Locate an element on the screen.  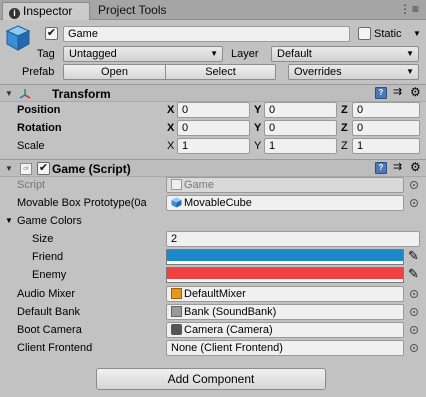
layer-dropdown: Default ▼ is located at coordinates (345, 54).